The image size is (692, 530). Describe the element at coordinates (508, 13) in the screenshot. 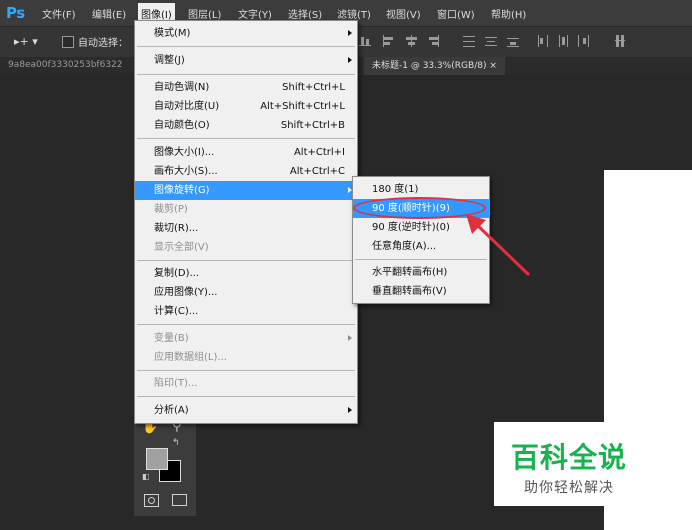

I see `menu-help: 帮助(H)` at that location.